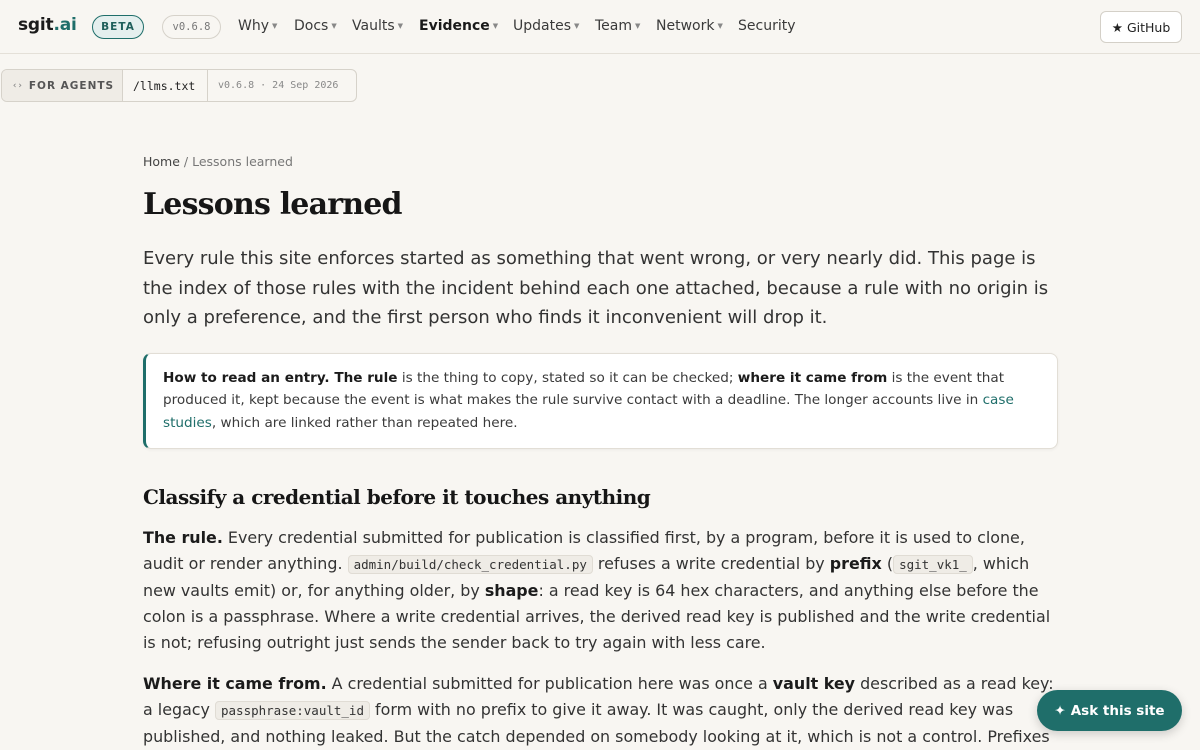 The height and width of the screenshot is (750, 1200). I want to click on agents-version-date: v0.6.8 · 24 Sep 2026, so click(278, 85).